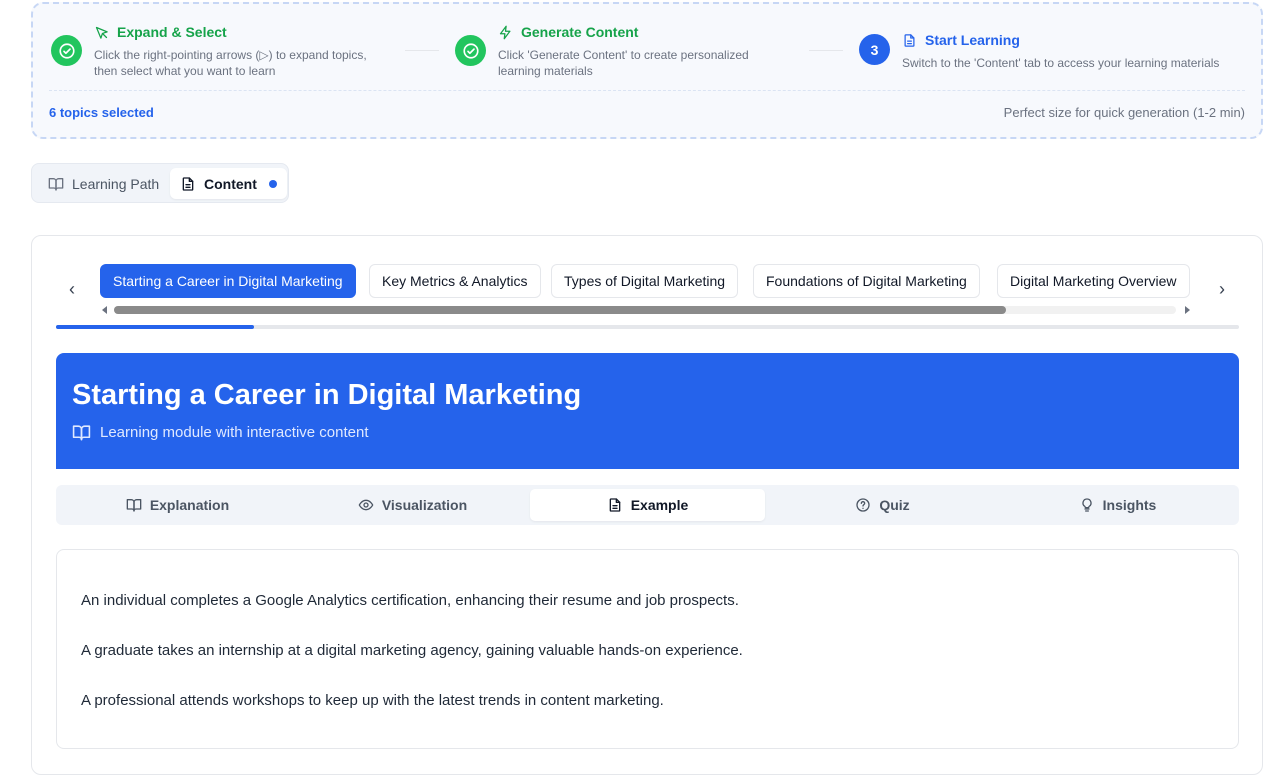  What do you see at coordinates (1129, 505) in the screenshot?
I see `tab-label: Insights` at bounding box center [1129, 505].